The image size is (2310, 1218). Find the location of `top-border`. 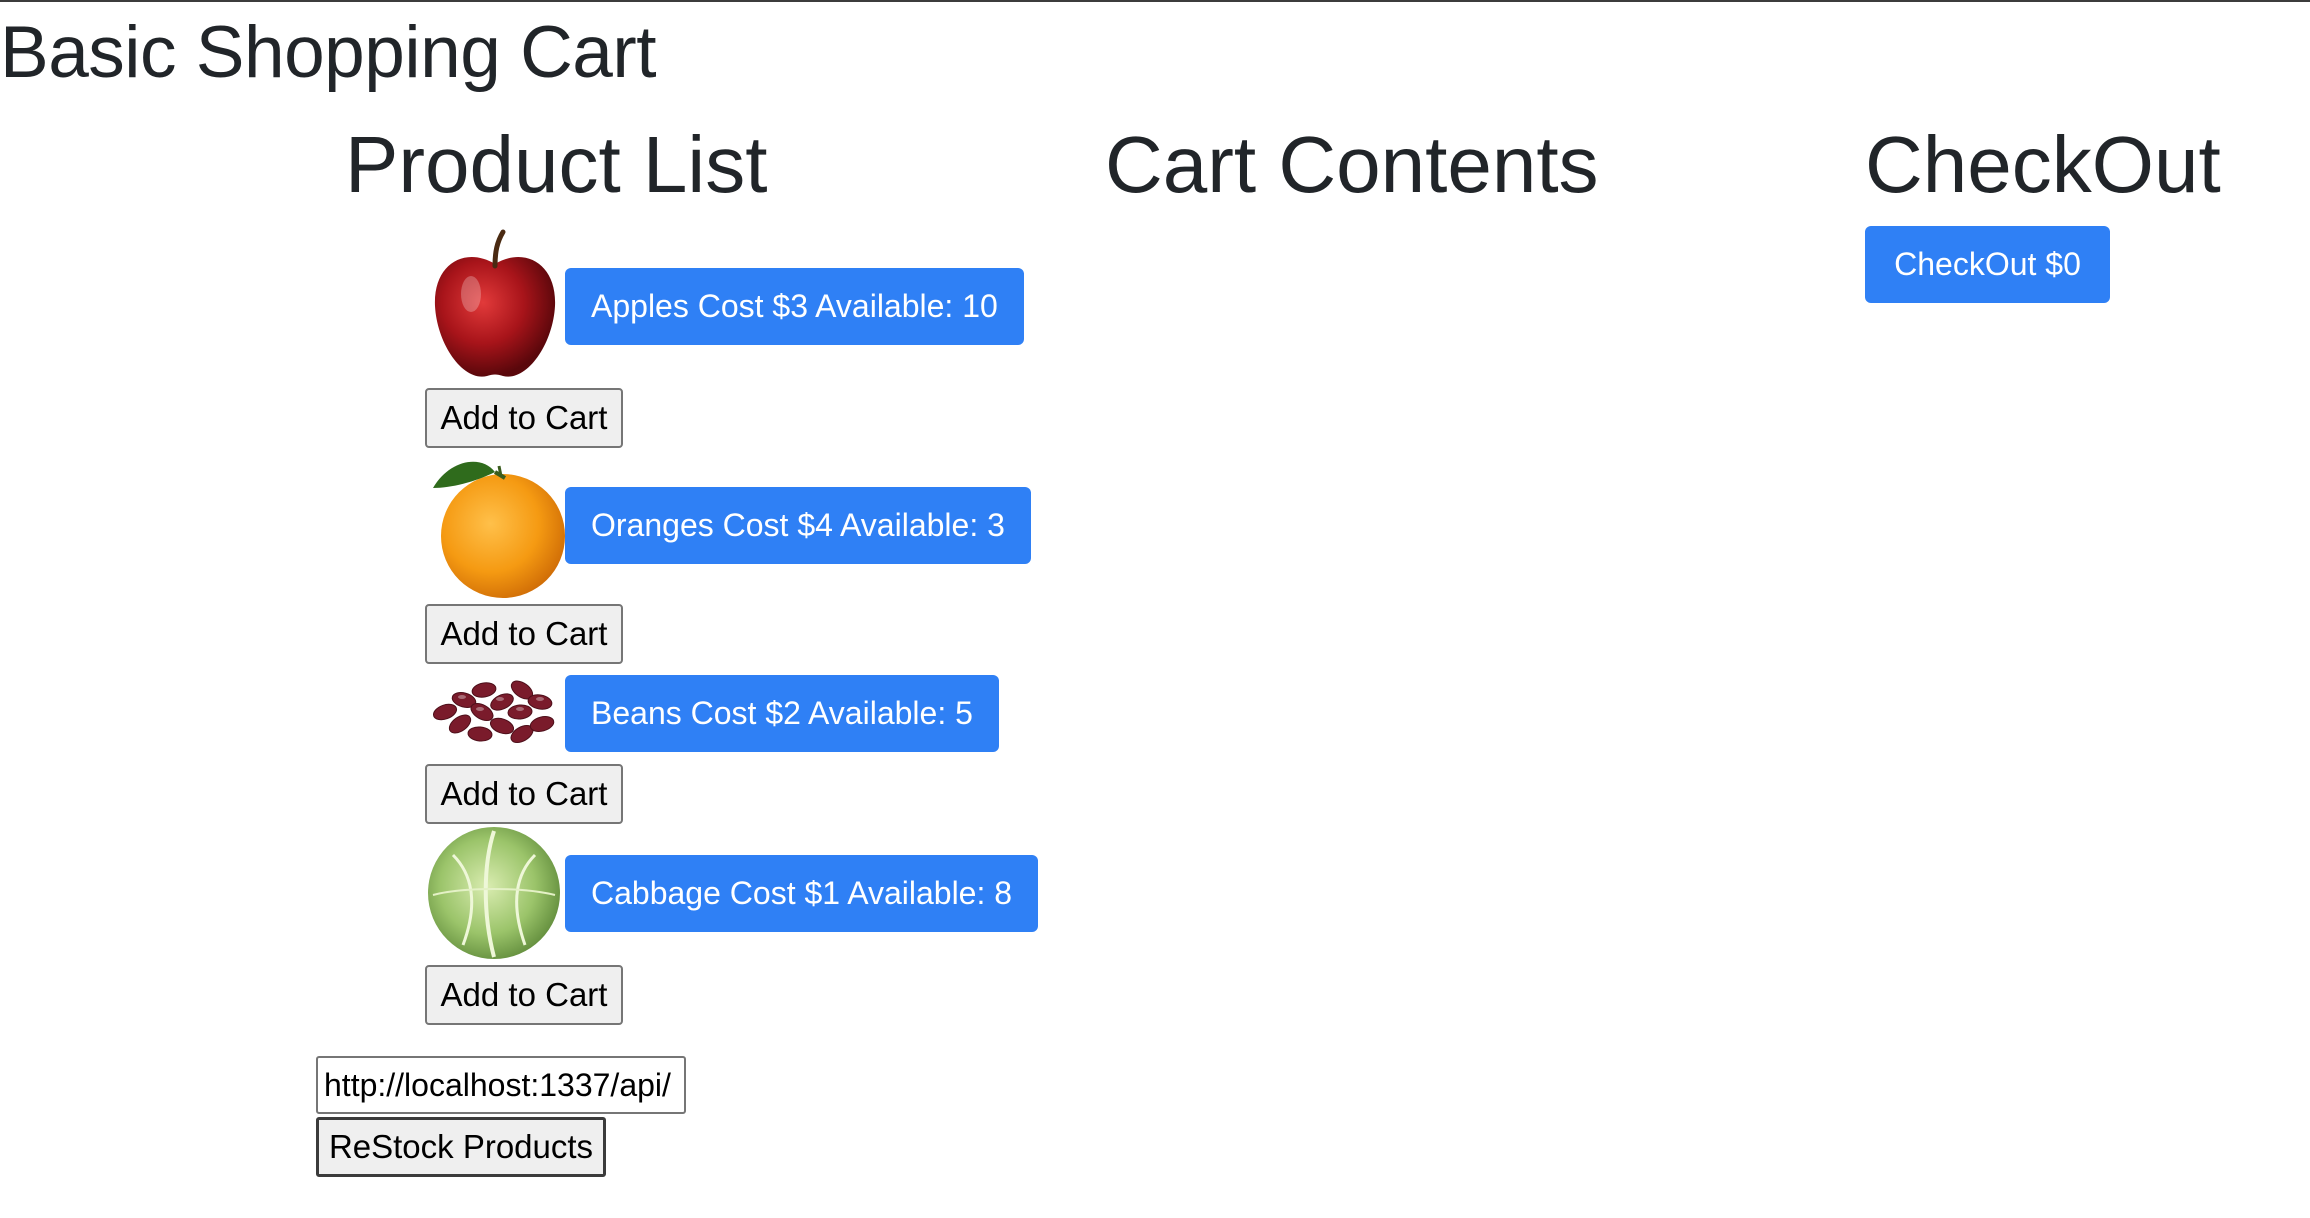

top-border is located at coordinates (1155, 1).